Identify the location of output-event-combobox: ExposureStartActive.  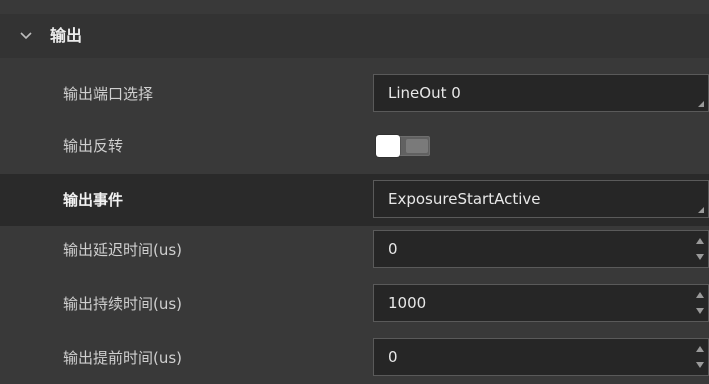
(541, 199).